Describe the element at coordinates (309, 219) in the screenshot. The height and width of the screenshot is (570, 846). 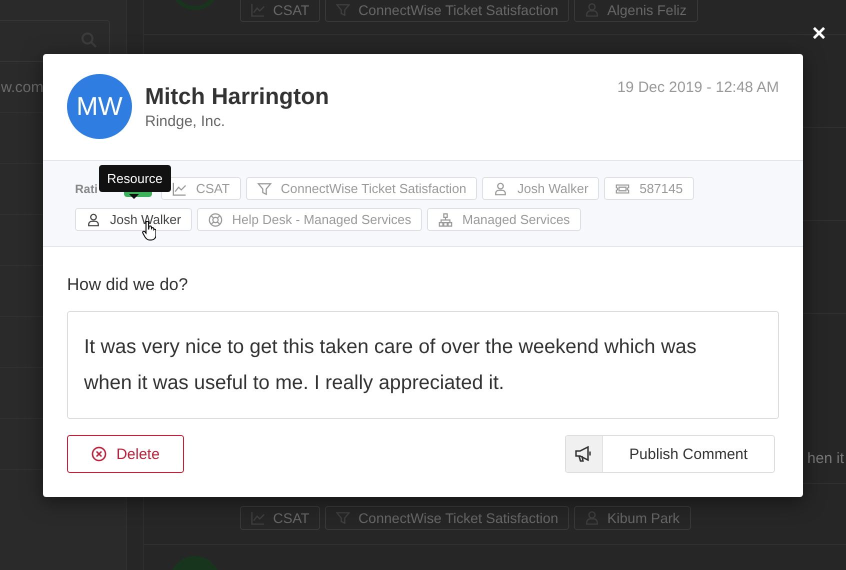
I see `tag: Help Desk - Managed Services` at that location.